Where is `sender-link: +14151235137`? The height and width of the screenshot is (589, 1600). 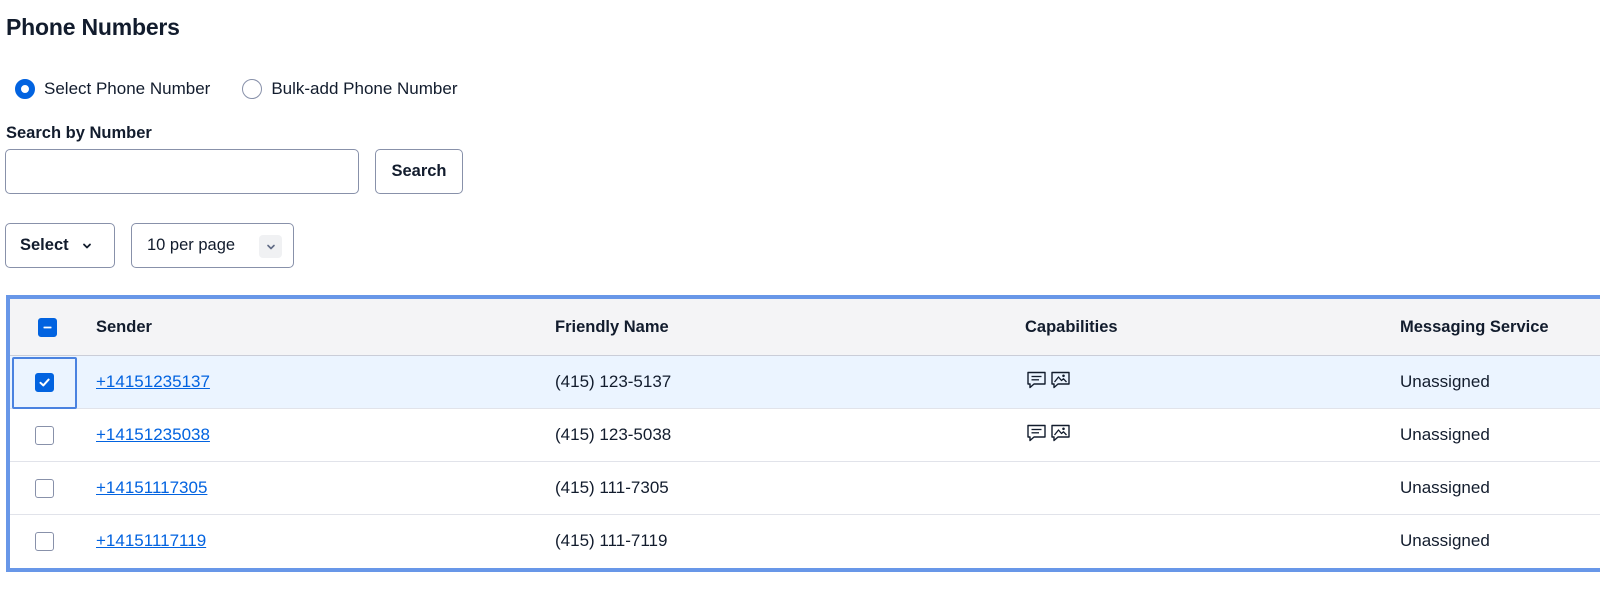 sender-link: +14151235137 is located at coordinates (153, 382).